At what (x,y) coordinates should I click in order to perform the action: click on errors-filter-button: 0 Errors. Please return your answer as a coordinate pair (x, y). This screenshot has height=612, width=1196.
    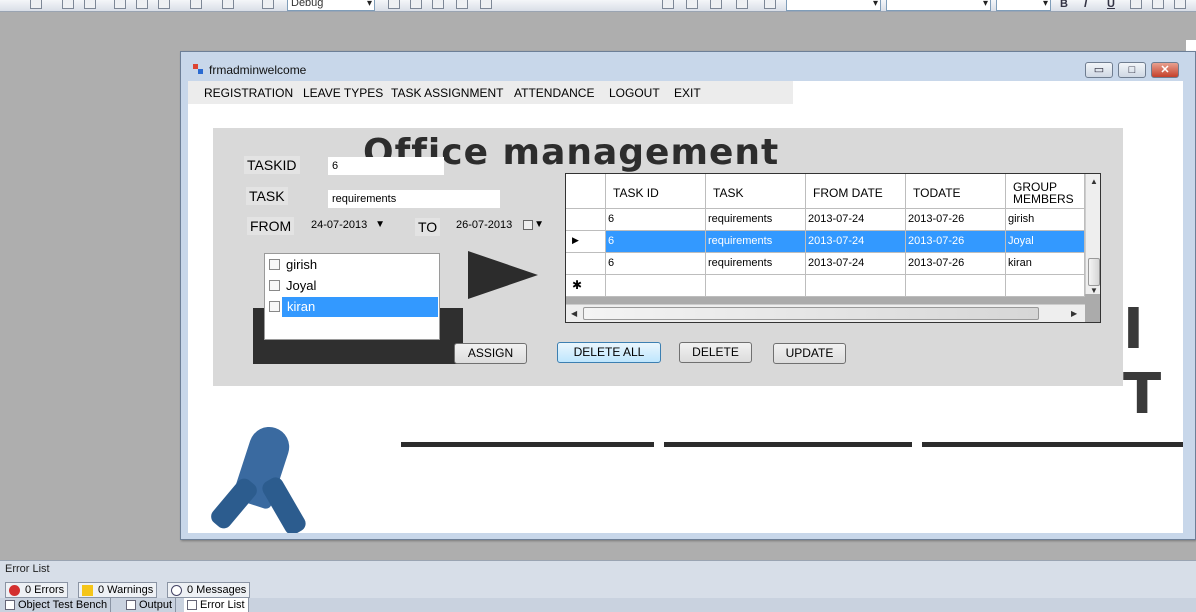
    Looking at the image, I should click on (37, 590).